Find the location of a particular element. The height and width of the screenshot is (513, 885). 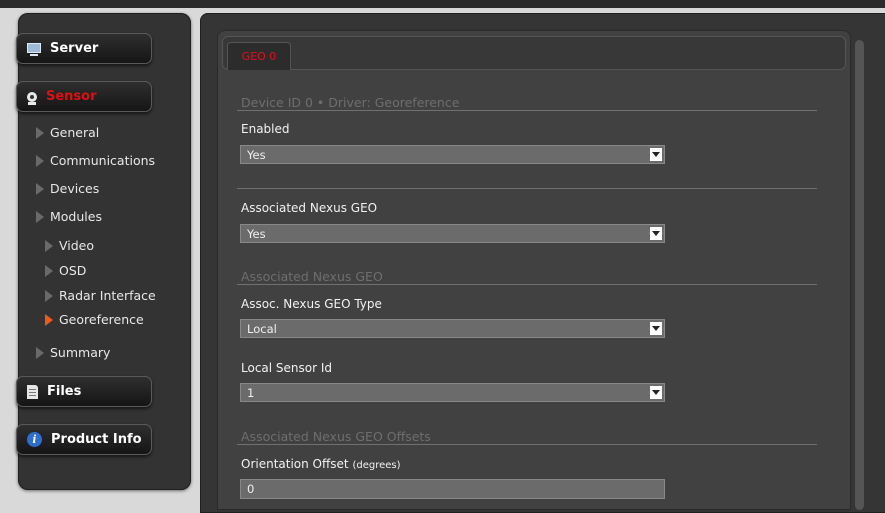

nav-item-radar-interface: Radar Interface is located at coordinates (100, 295).